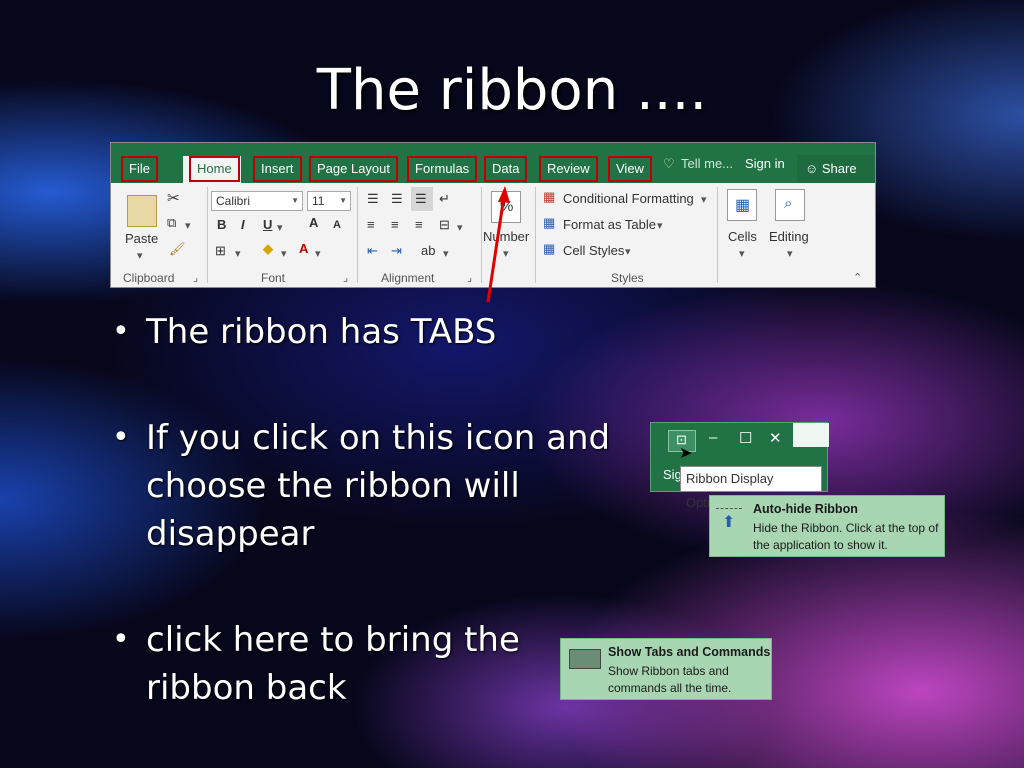 The image size is (1024, 768). I want to click on paste-label: Paste, so click(141, 238).